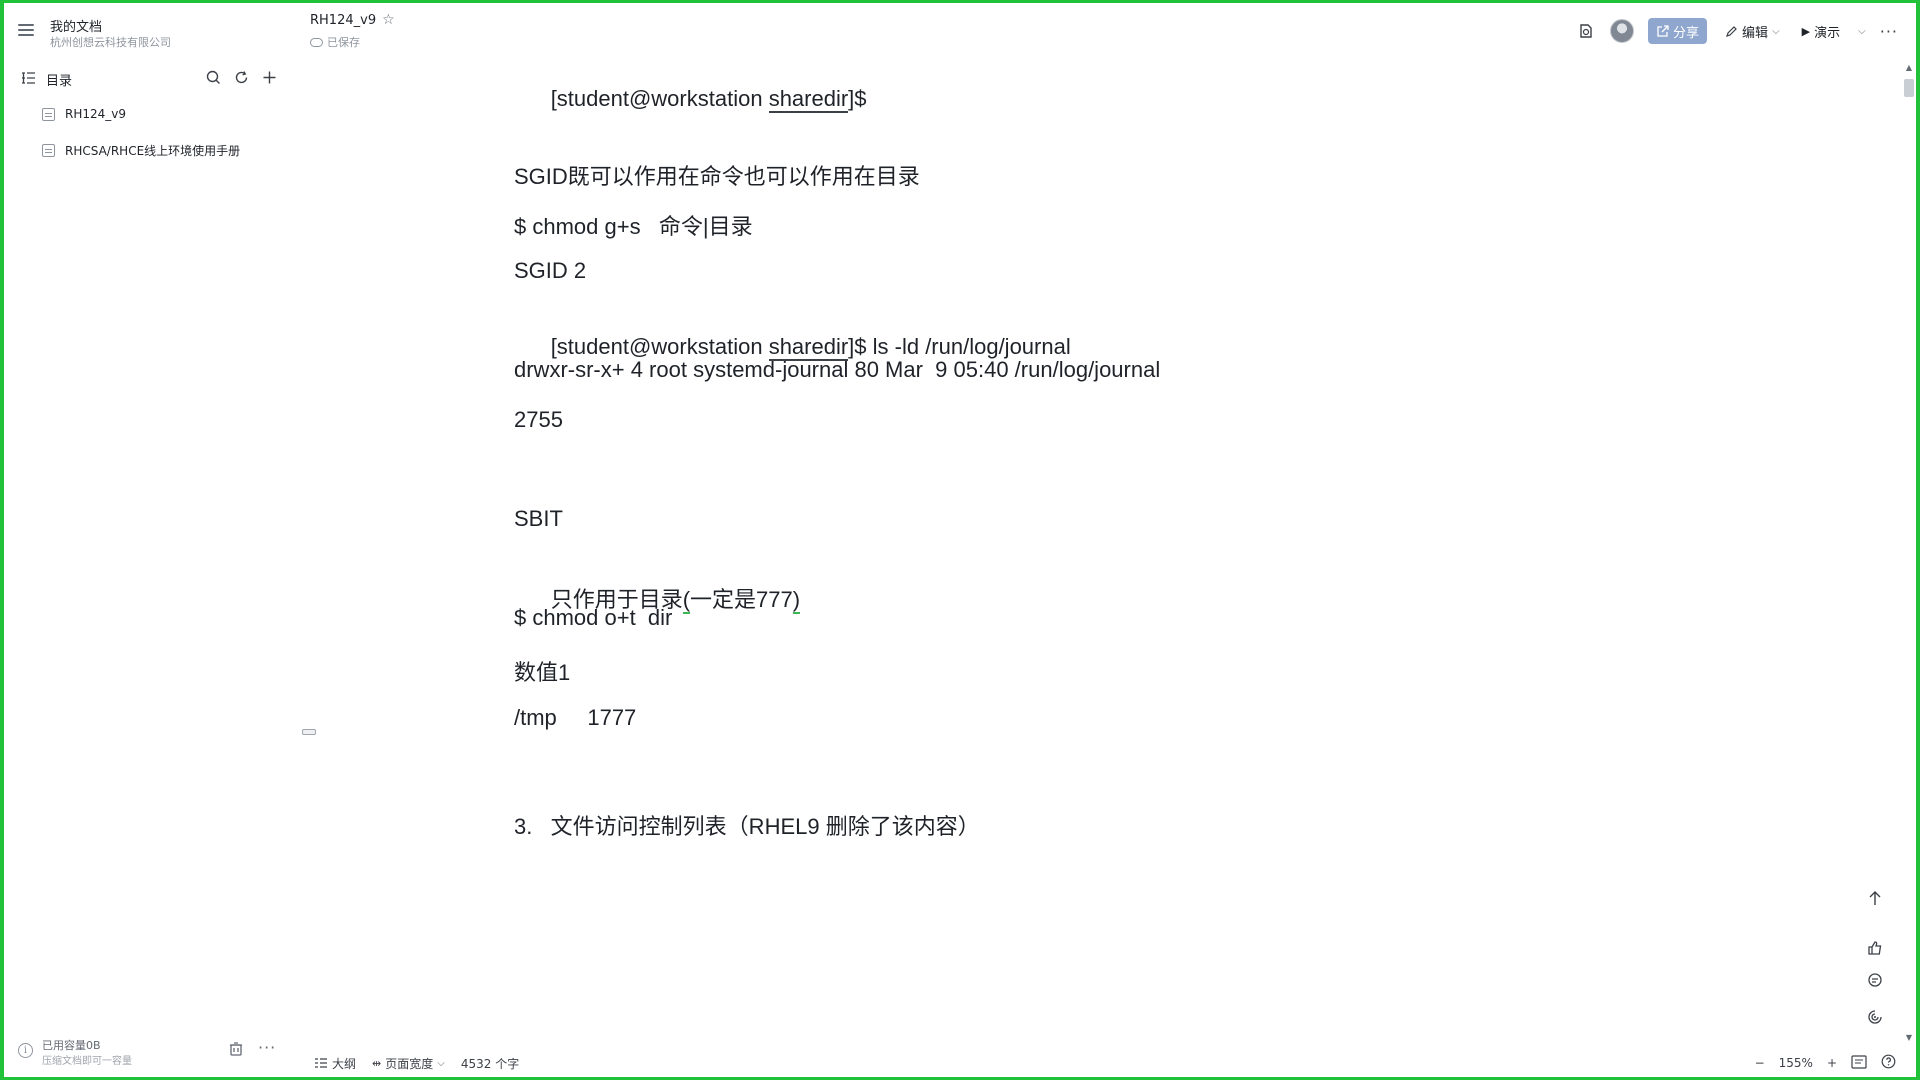 Image resolution: width=1920 pixels, height=1080 pixels. I want to click on help-icon, so click(1888, 1063).